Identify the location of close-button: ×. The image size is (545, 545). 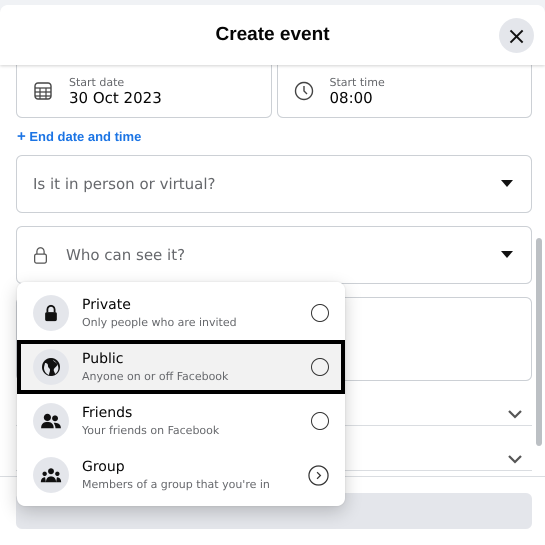
(516, 35).